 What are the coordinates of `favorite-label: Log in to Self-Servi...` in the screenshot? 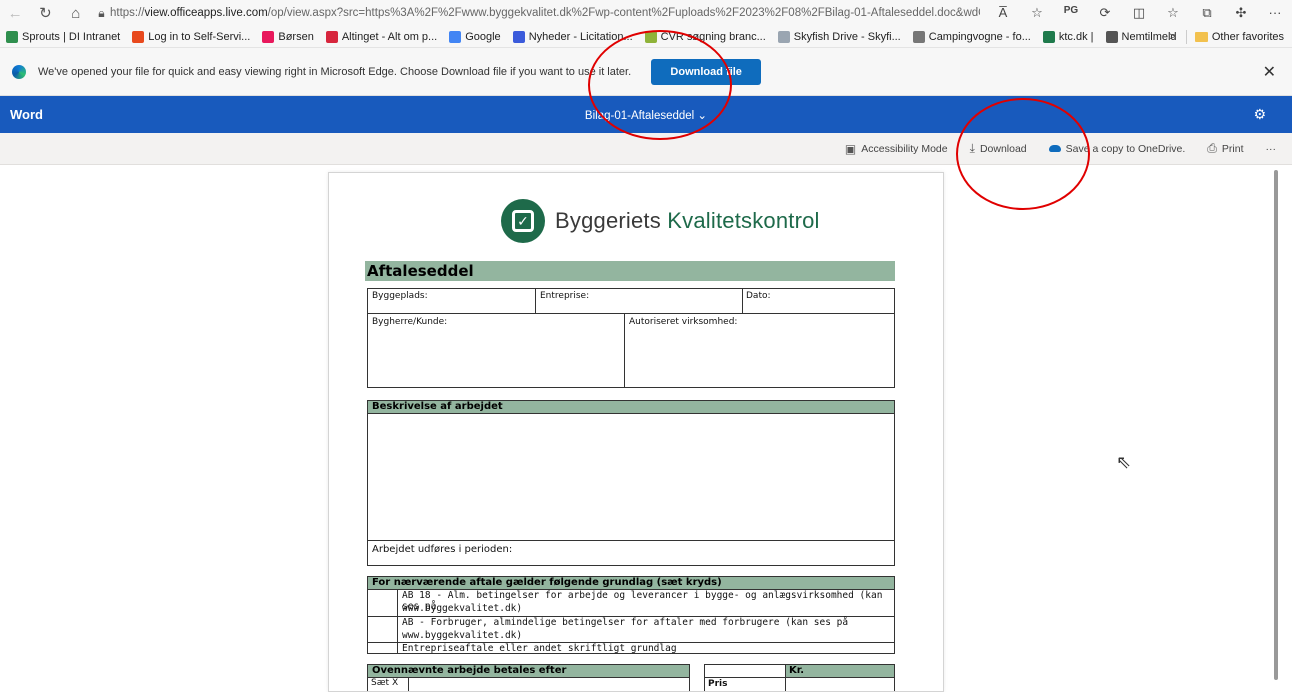 It's located at (199, 36).